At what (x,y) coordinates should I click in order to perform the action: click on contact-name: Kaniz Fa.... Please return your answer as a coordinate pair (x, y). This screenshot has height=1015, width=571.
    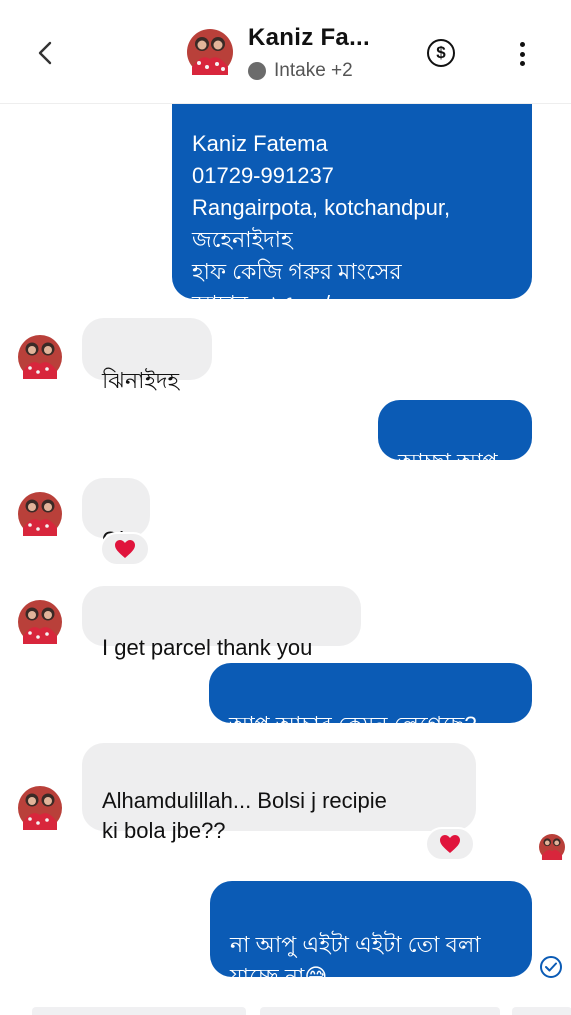
    Looking at the image, I should click on (309, 38).